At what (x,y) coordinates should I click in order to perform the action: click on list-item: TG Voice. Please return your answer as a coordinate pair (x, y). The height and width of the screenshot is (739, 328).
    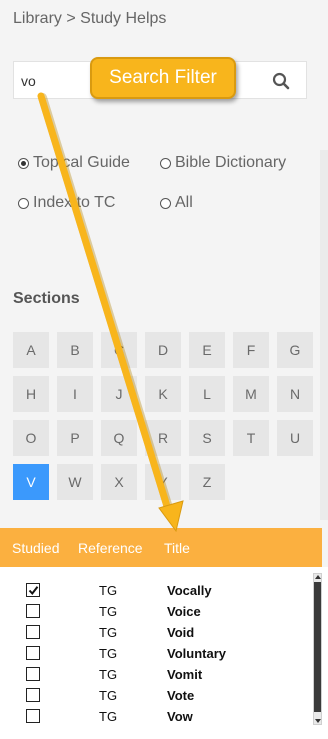
    Looking at the image, I should click on (155, 611).